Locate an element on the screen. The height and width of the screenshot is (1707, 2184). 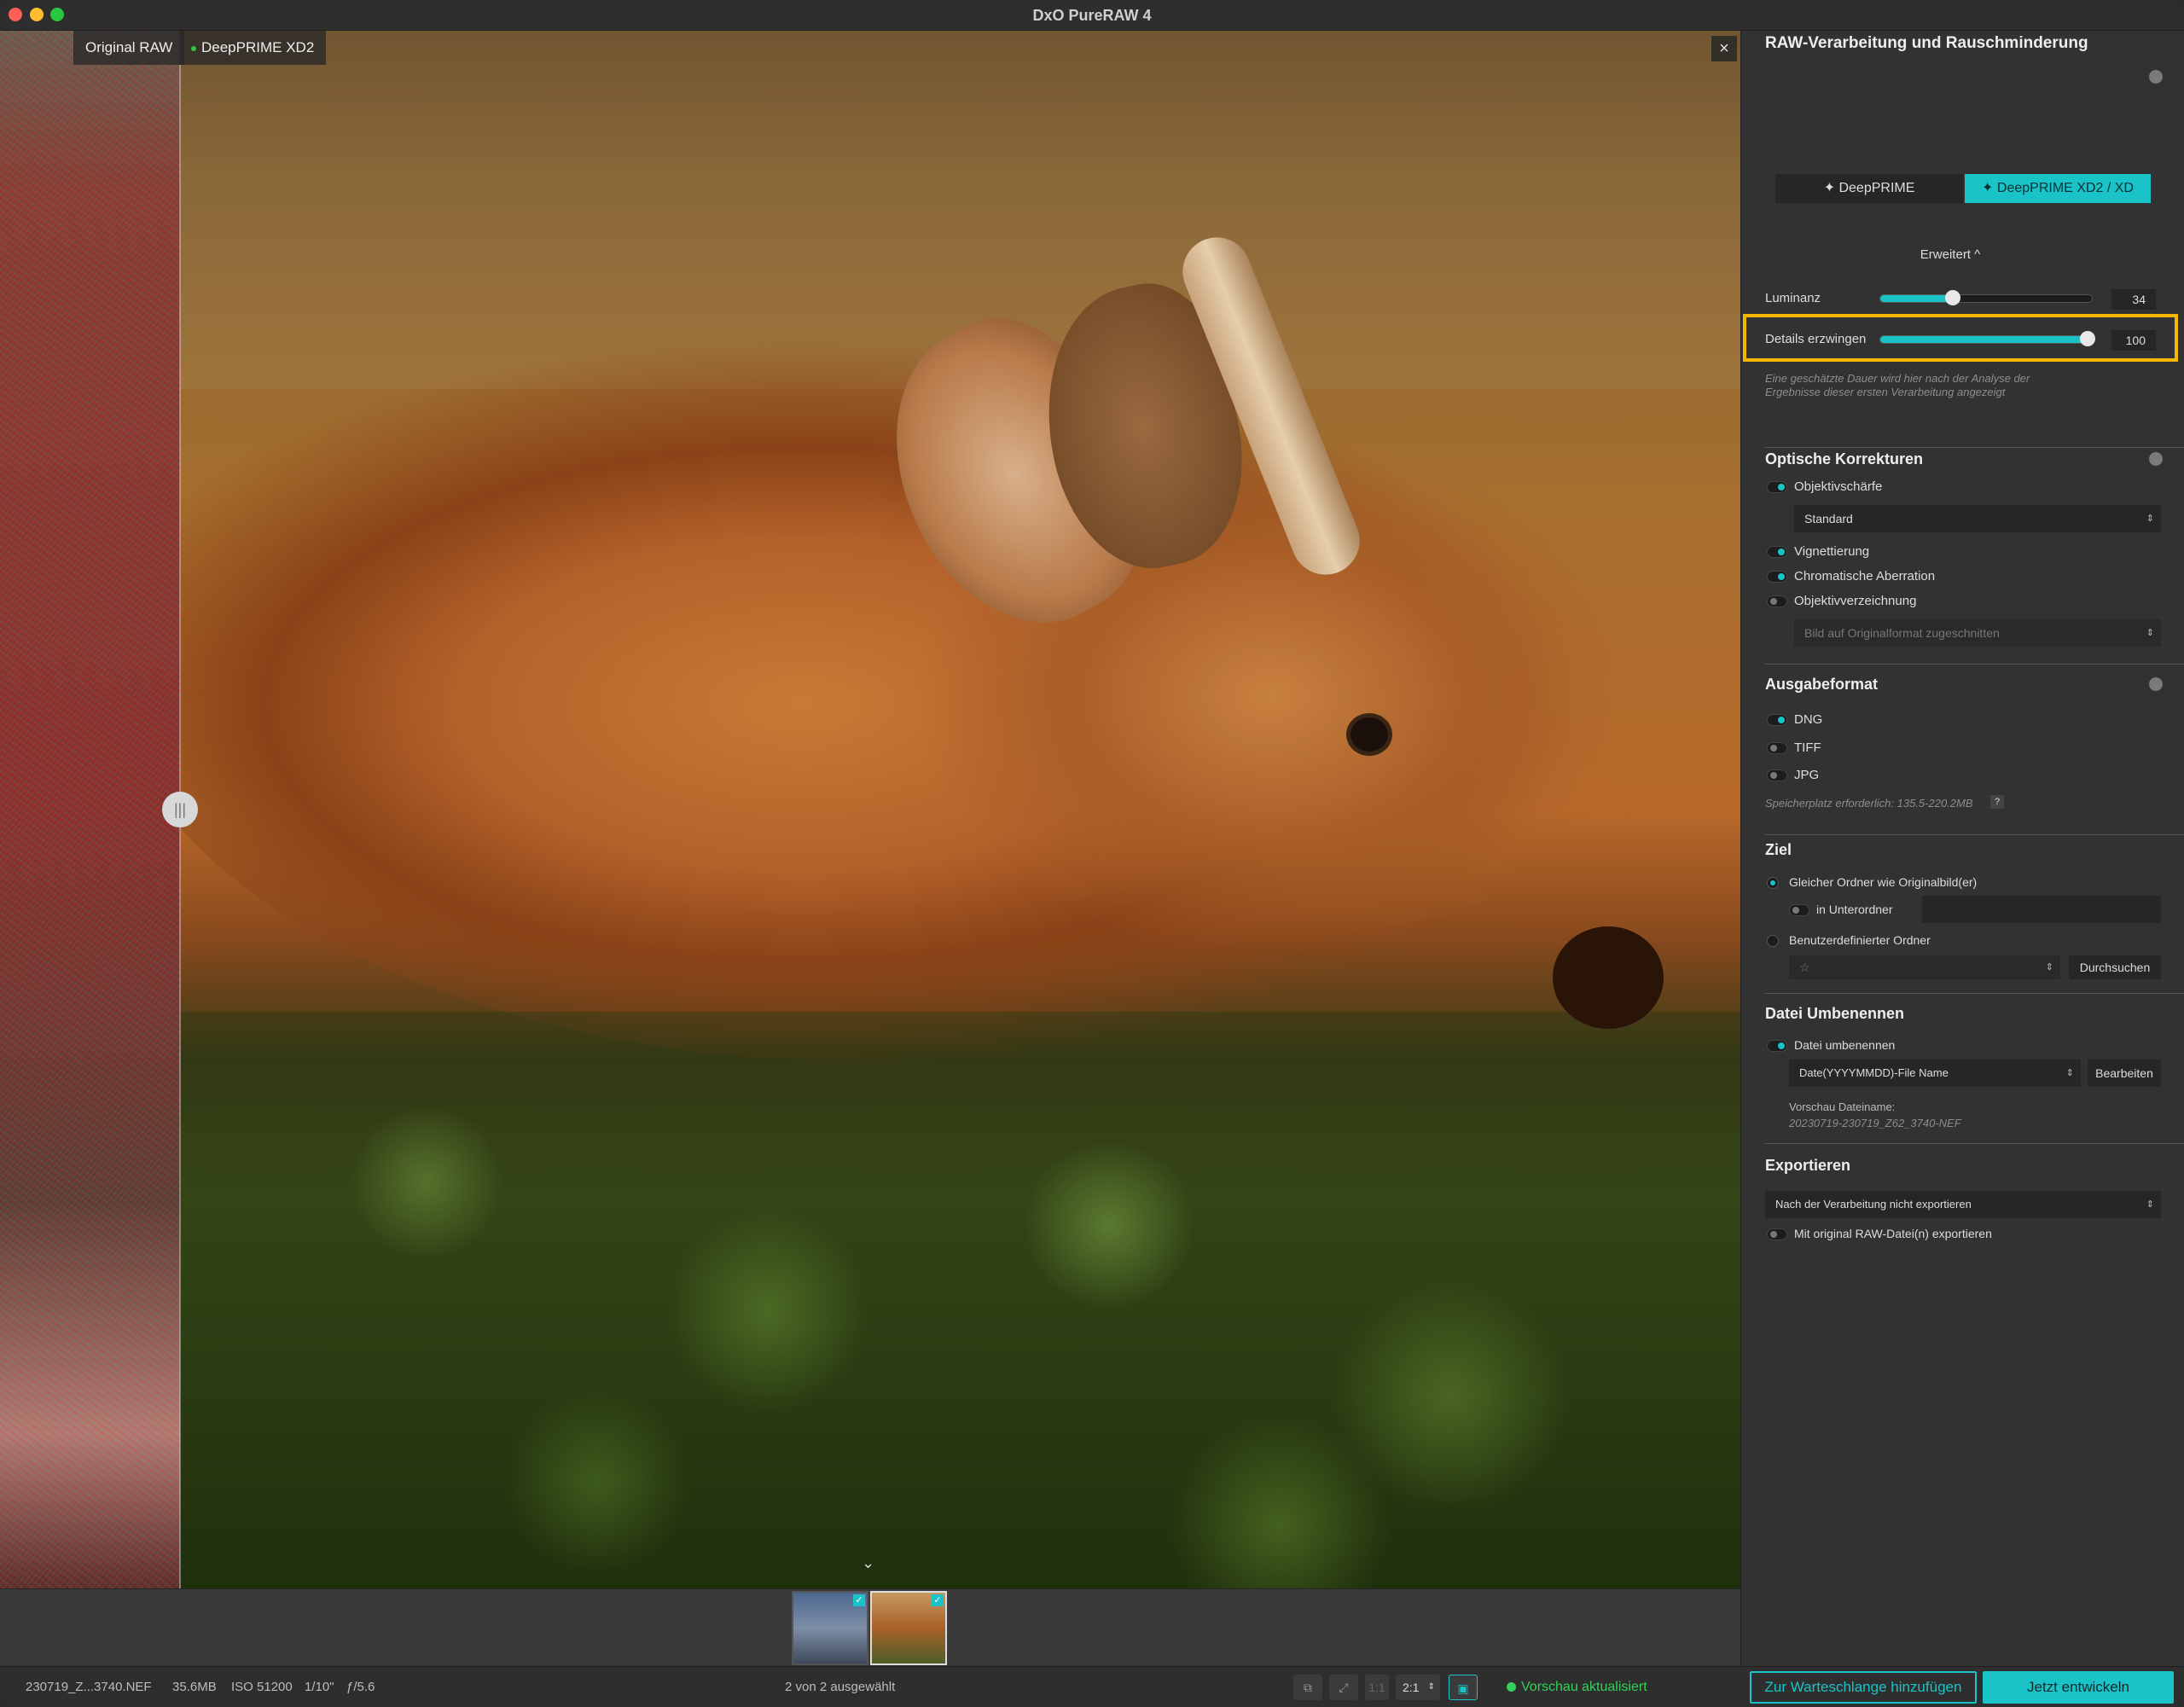
rename-pattern-value: Date(YYYYMMDD)-File Name is located at coordinates (1874, 1073).